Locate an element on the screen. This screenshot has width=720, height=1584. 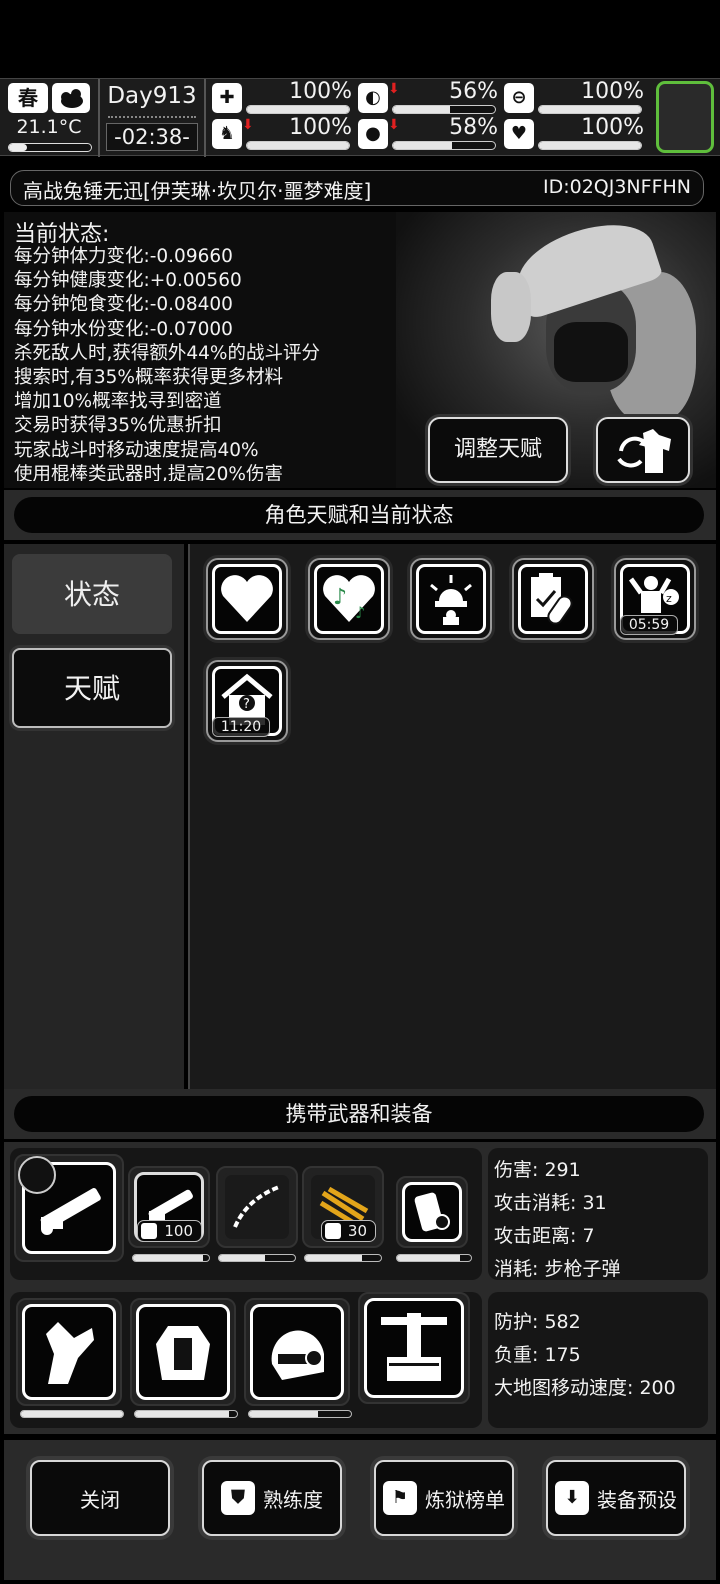
armor-slot-body is located at coordinates (183, 1352).